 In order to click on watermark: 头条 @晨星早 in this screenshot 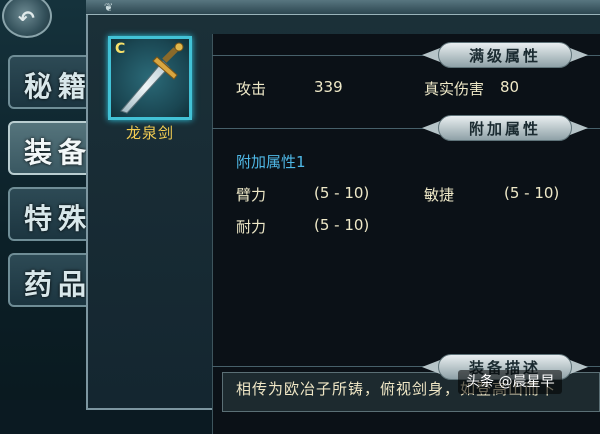, I will do `click(510, 382)`.